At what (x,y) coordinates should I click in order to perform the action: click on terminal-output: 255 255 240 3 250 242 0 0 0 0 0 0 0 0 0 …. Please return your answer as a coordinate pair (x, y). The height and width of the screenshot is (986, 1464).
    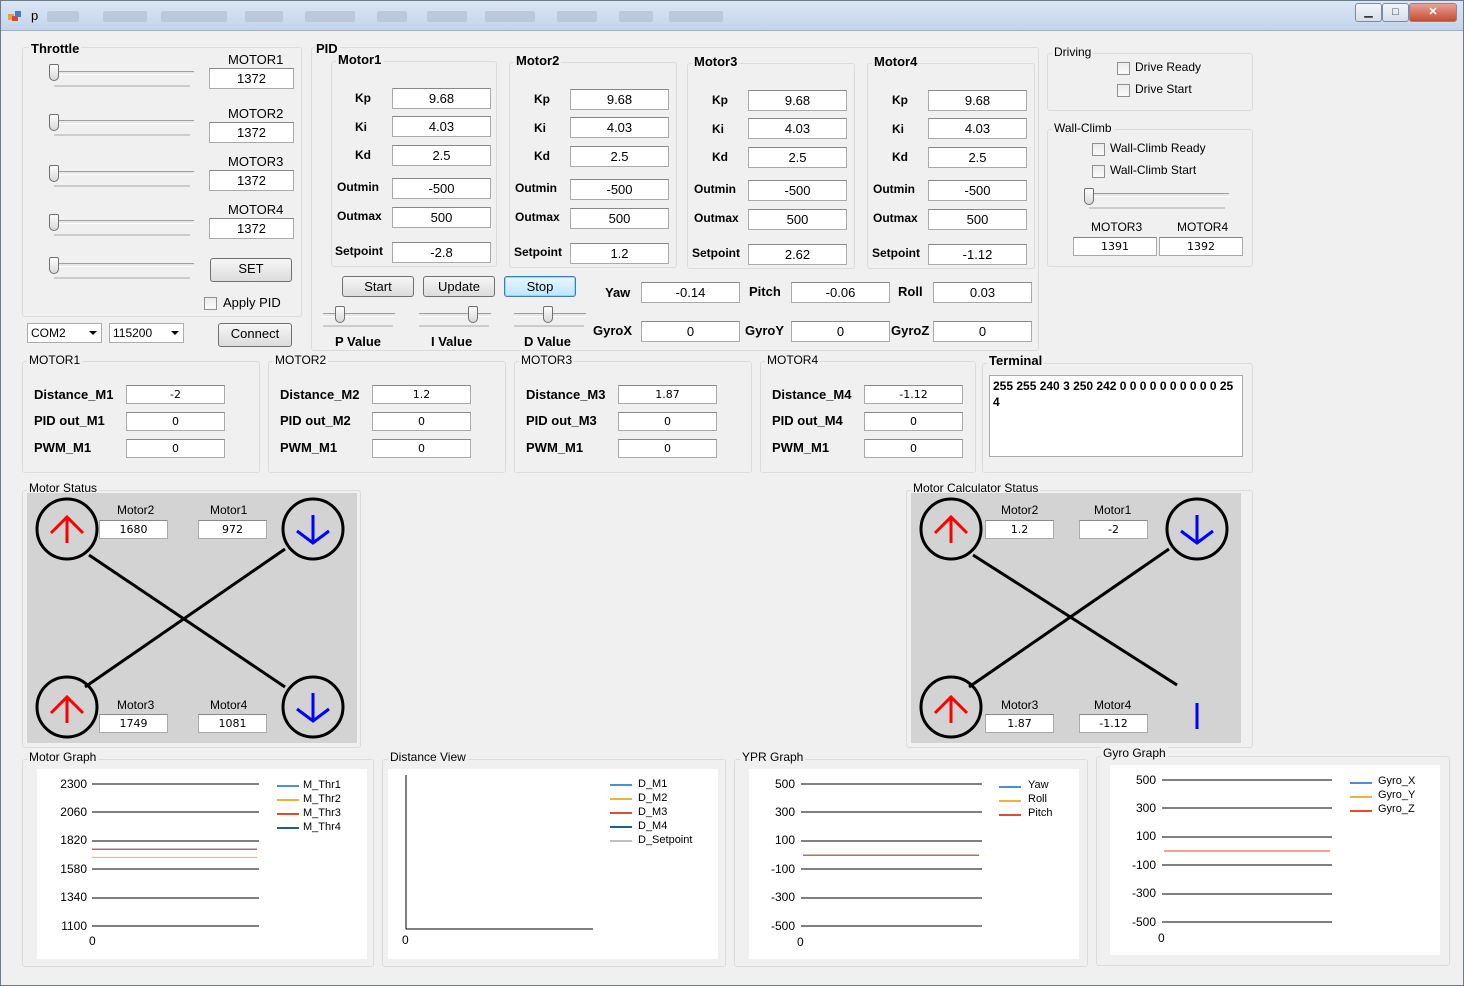
    Looking at the image, I should click on (1116, 416).